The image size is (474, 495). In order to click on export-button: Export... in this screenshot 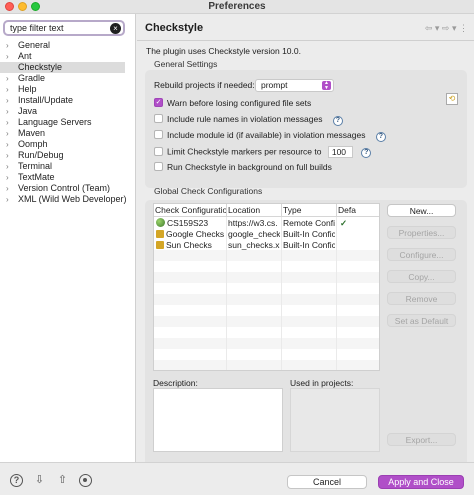, I will do `click(421, 439)`.